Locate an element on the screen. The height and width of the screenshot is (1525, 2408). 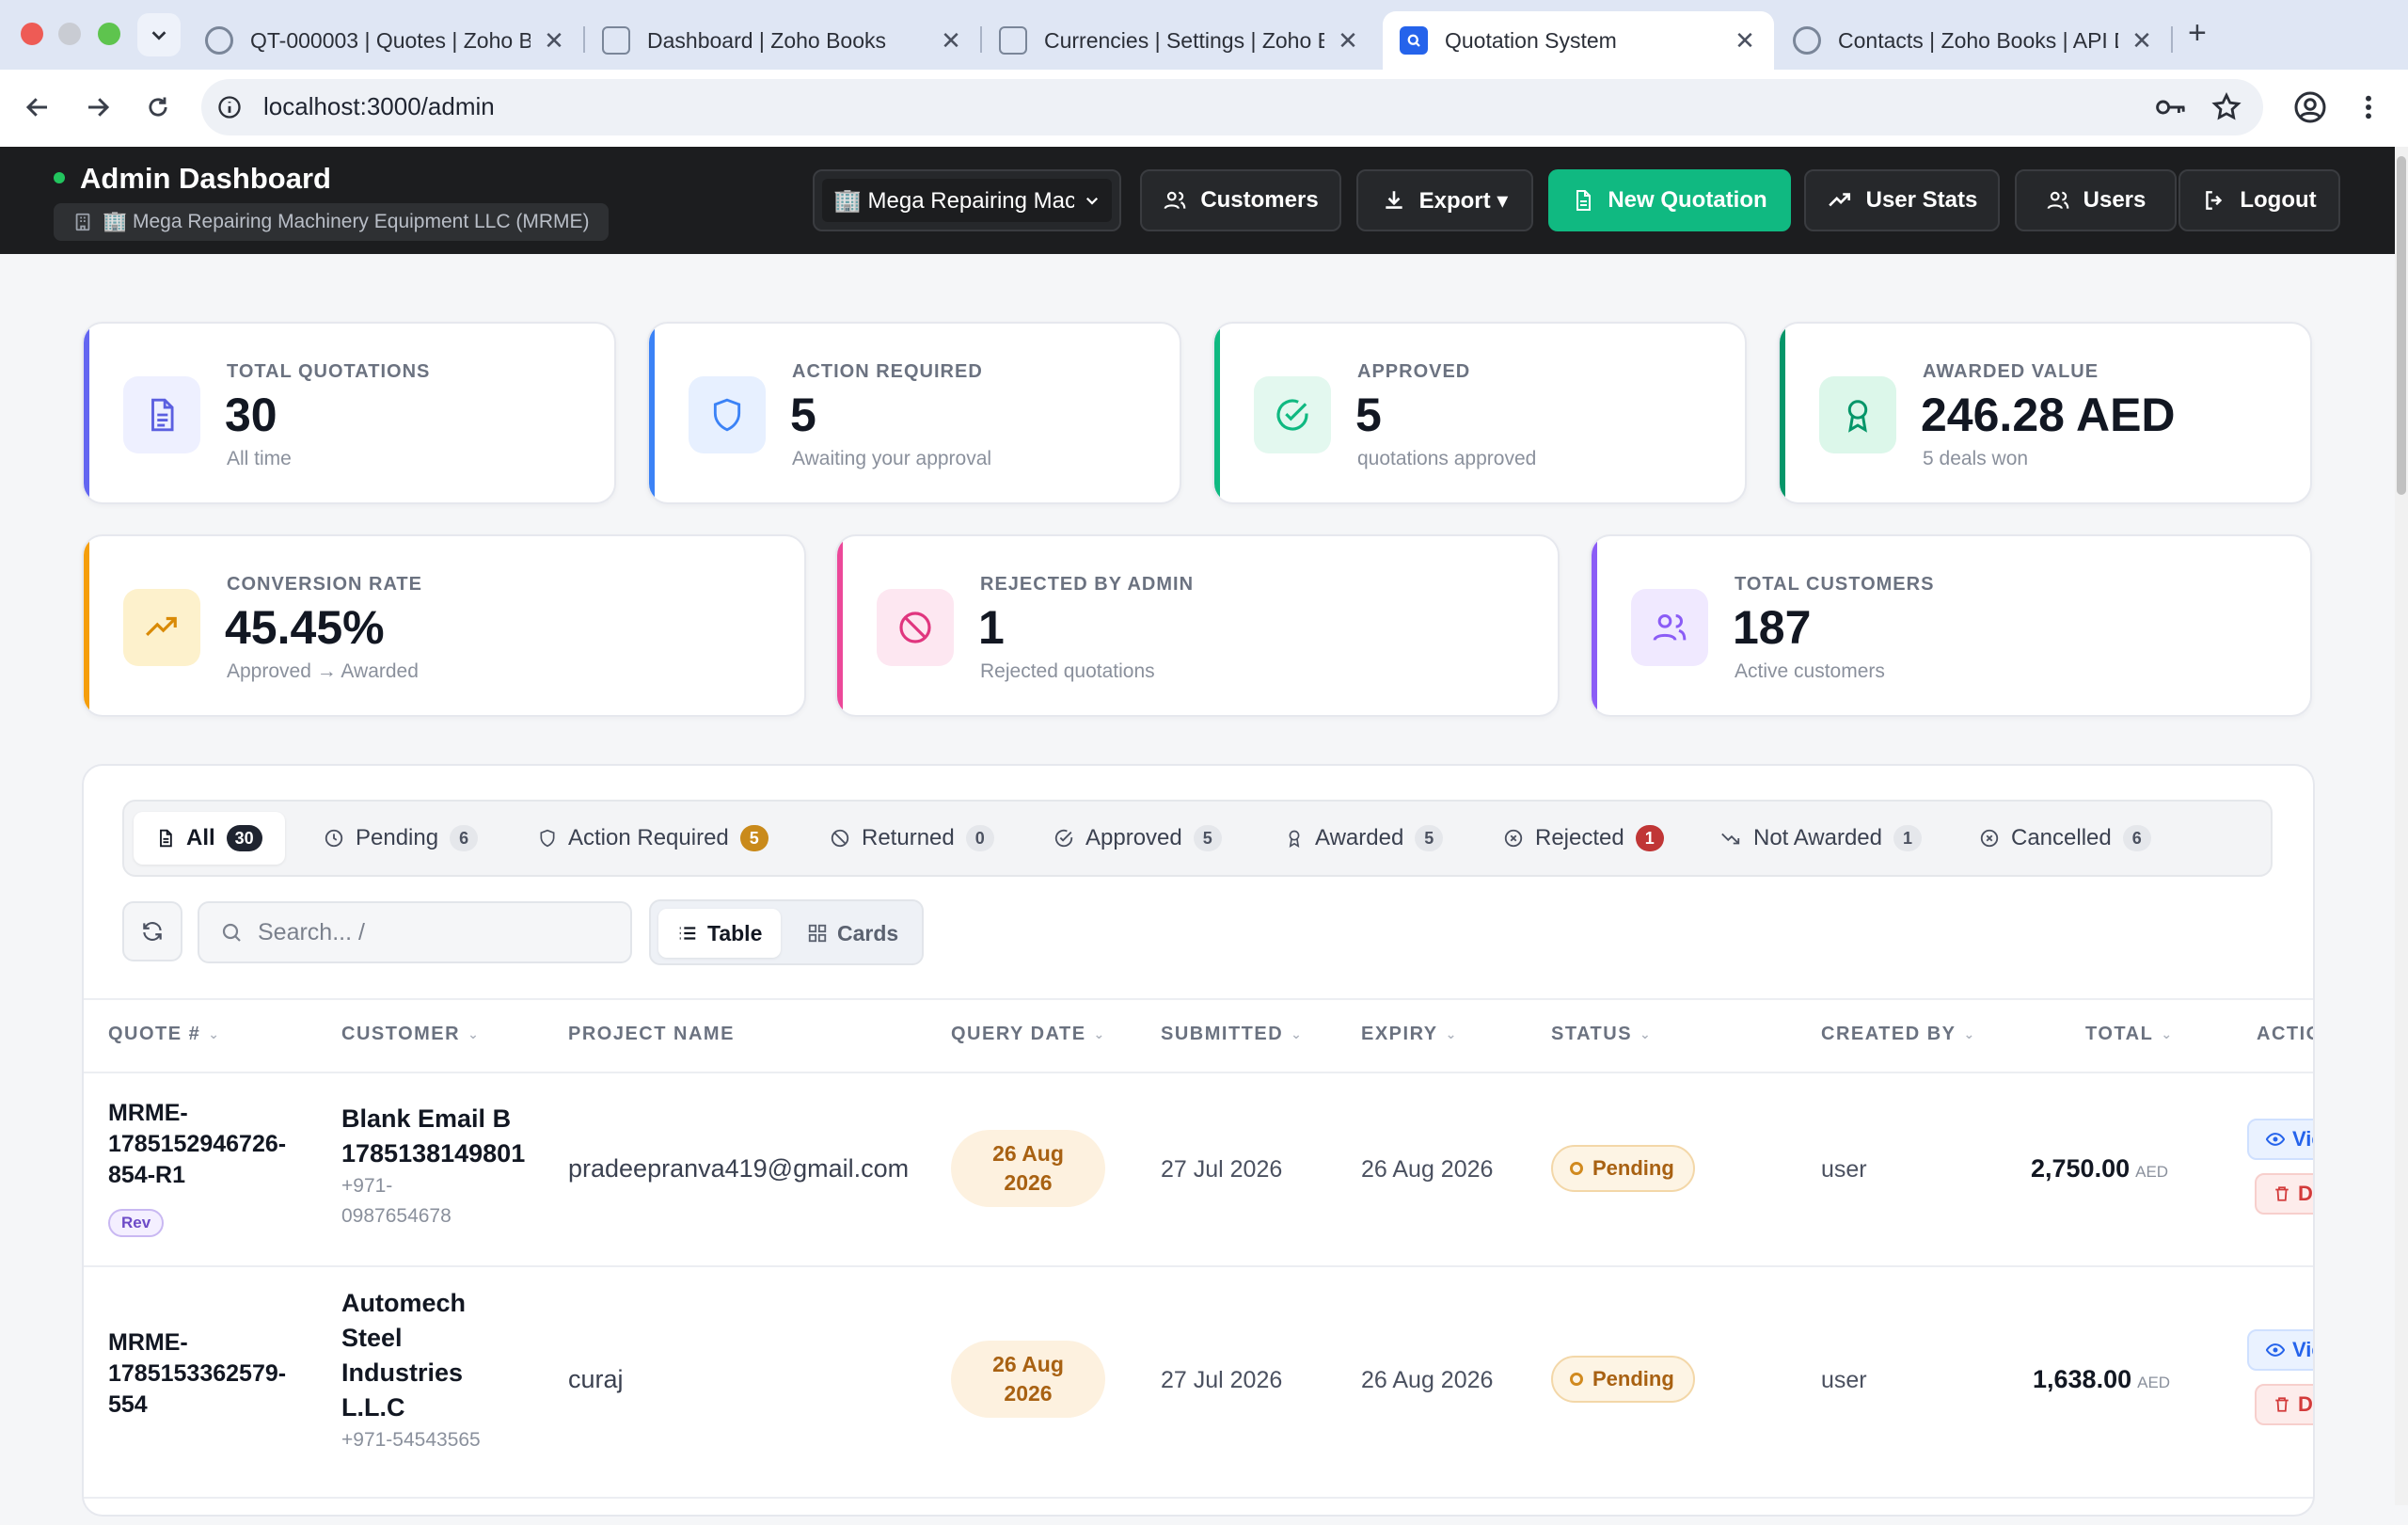
quote-number: MRME- 1785152946726- 854-R1 is located at coordinates (197, 1144).